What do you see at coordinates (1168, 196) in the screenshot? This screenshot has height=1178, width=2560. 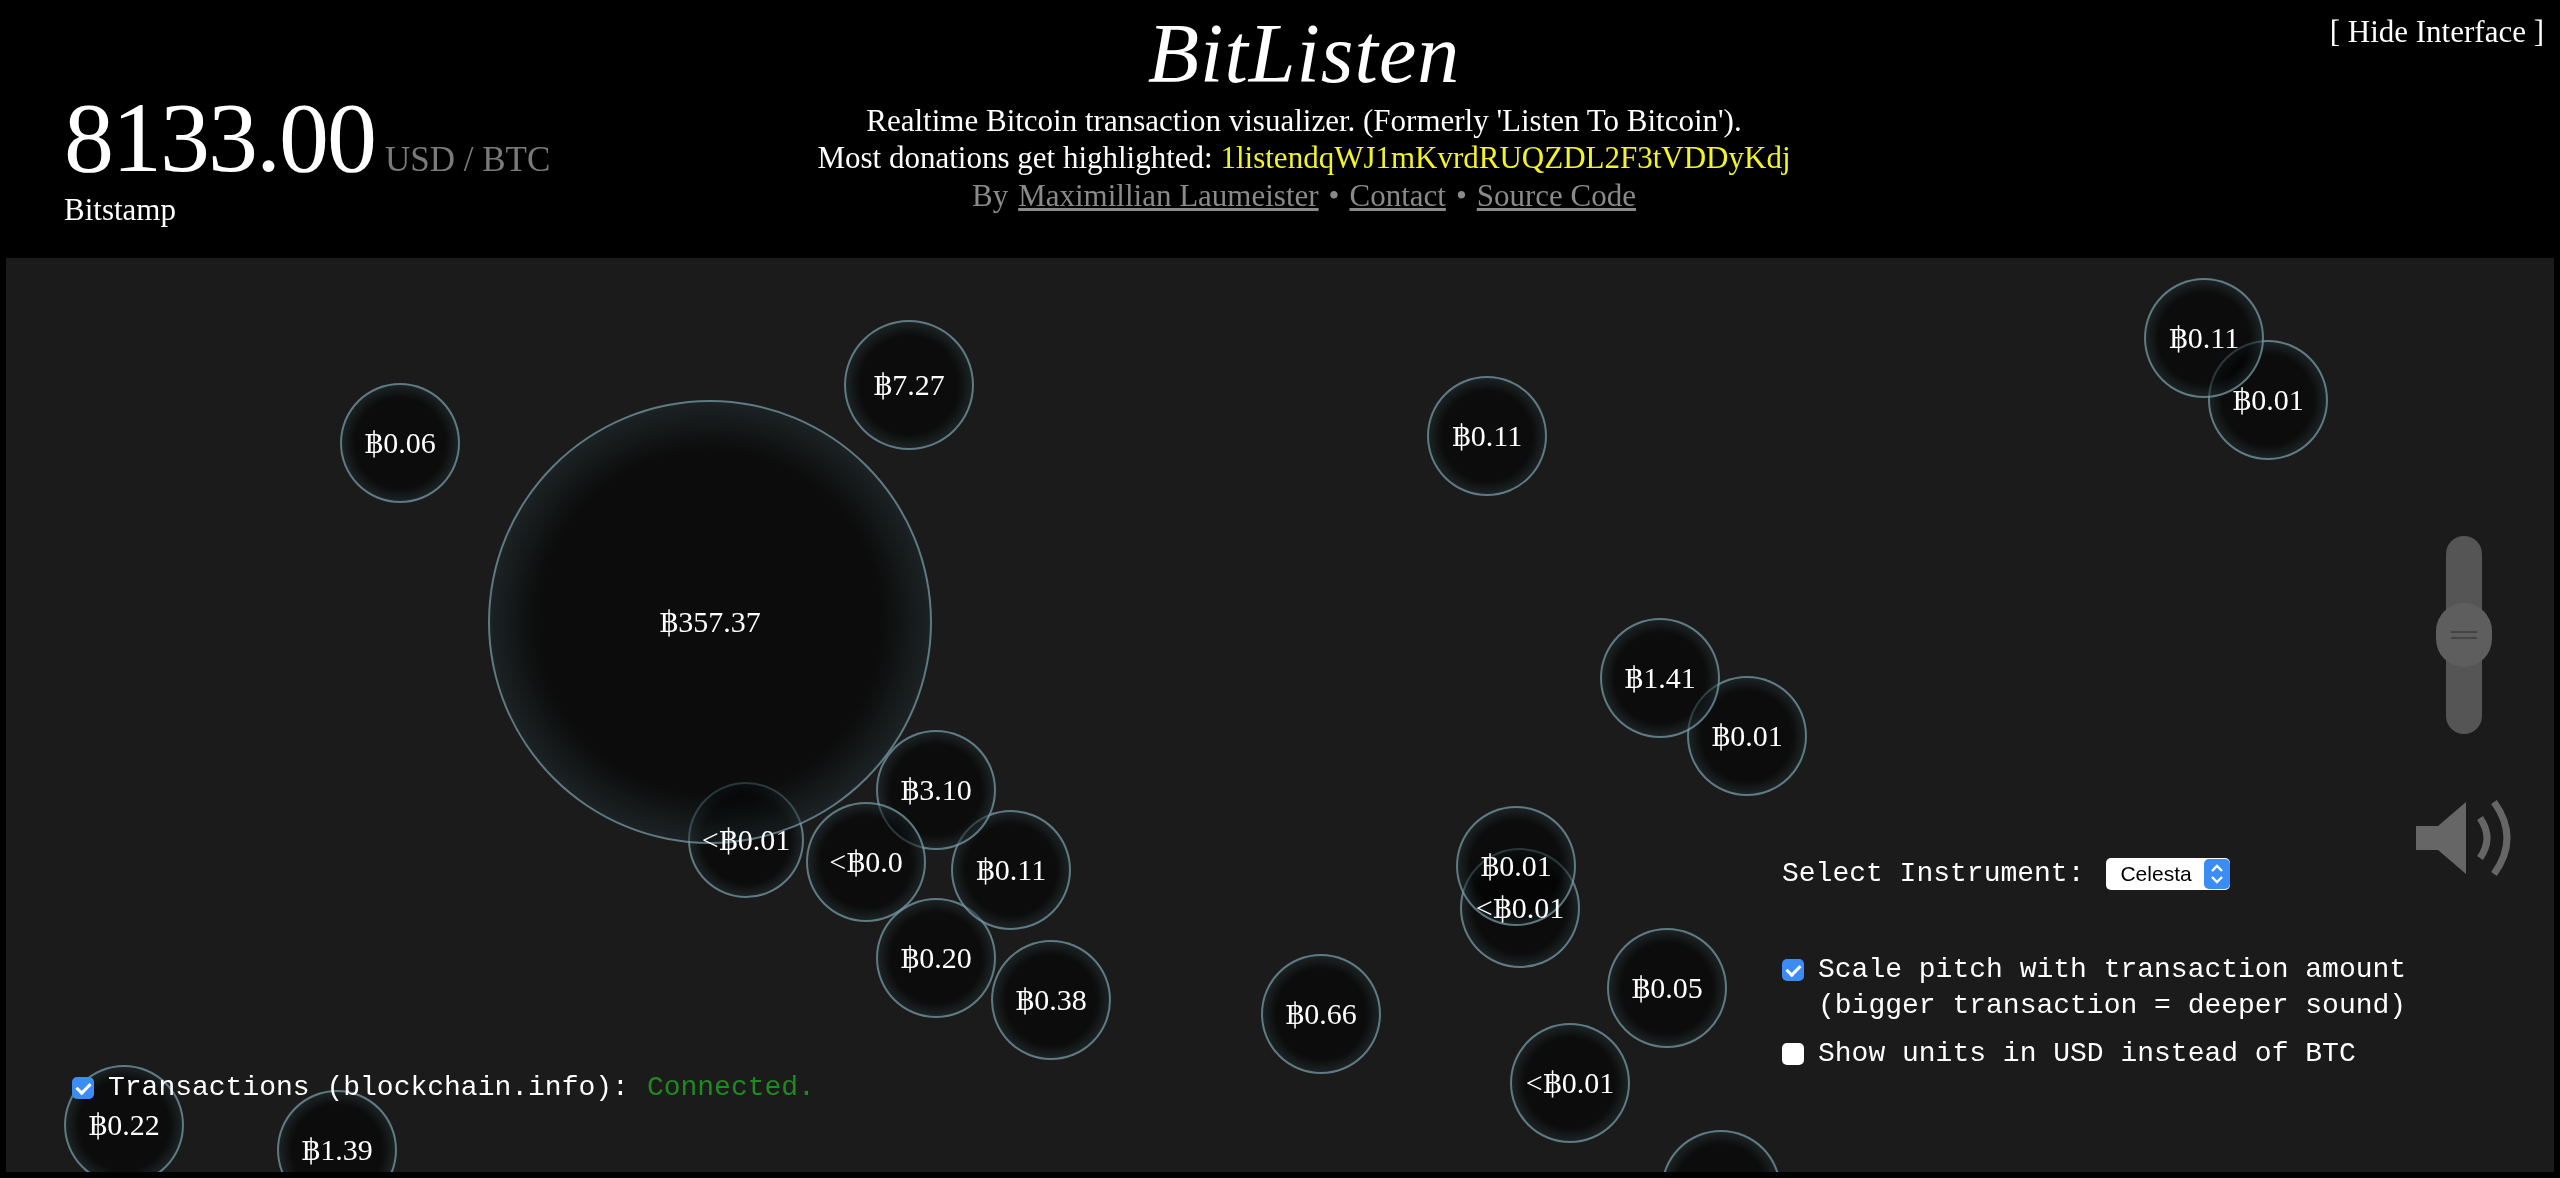 I see `byline-link: Maximillian Laumeister` at bounding box center [1168, 196].